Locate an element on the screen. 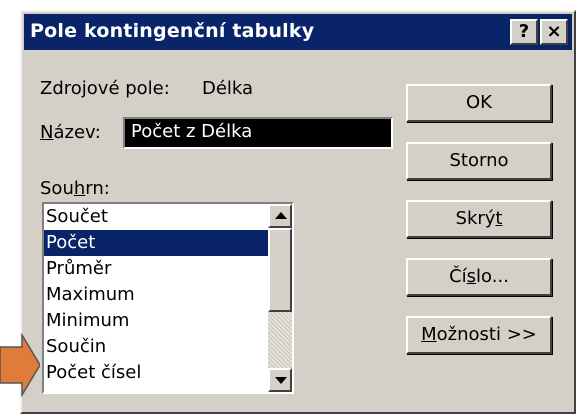 The height and width of the screenshot is (416, 580). hide-button-mnemonic: t is located at coordinates (499, 218).